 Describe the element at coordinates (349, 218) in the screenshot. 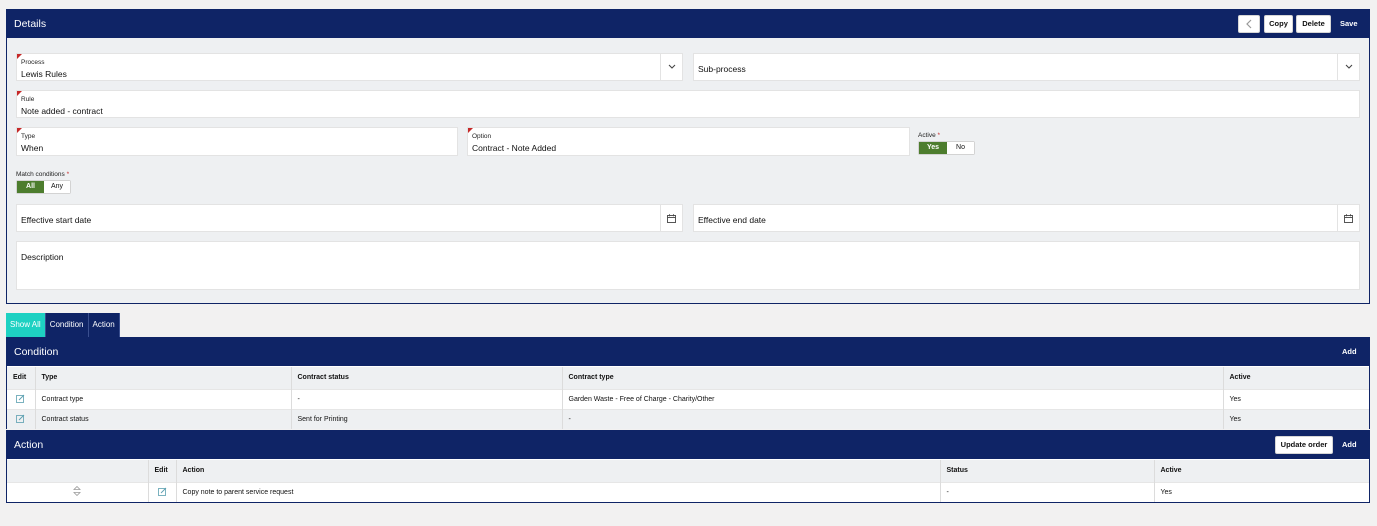

I see `effective-start-date-field: Effective start date` at that location.